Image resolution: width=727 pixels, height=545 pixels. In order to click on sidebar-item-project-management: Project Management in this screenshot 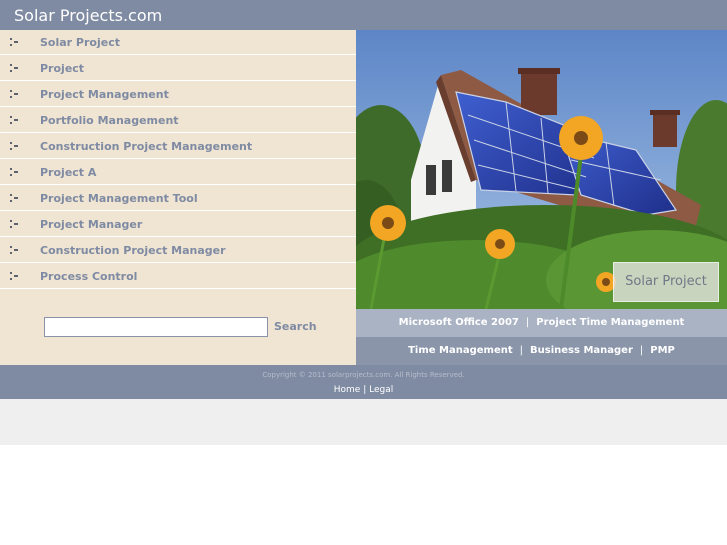, I will do `click(178, 94)`.